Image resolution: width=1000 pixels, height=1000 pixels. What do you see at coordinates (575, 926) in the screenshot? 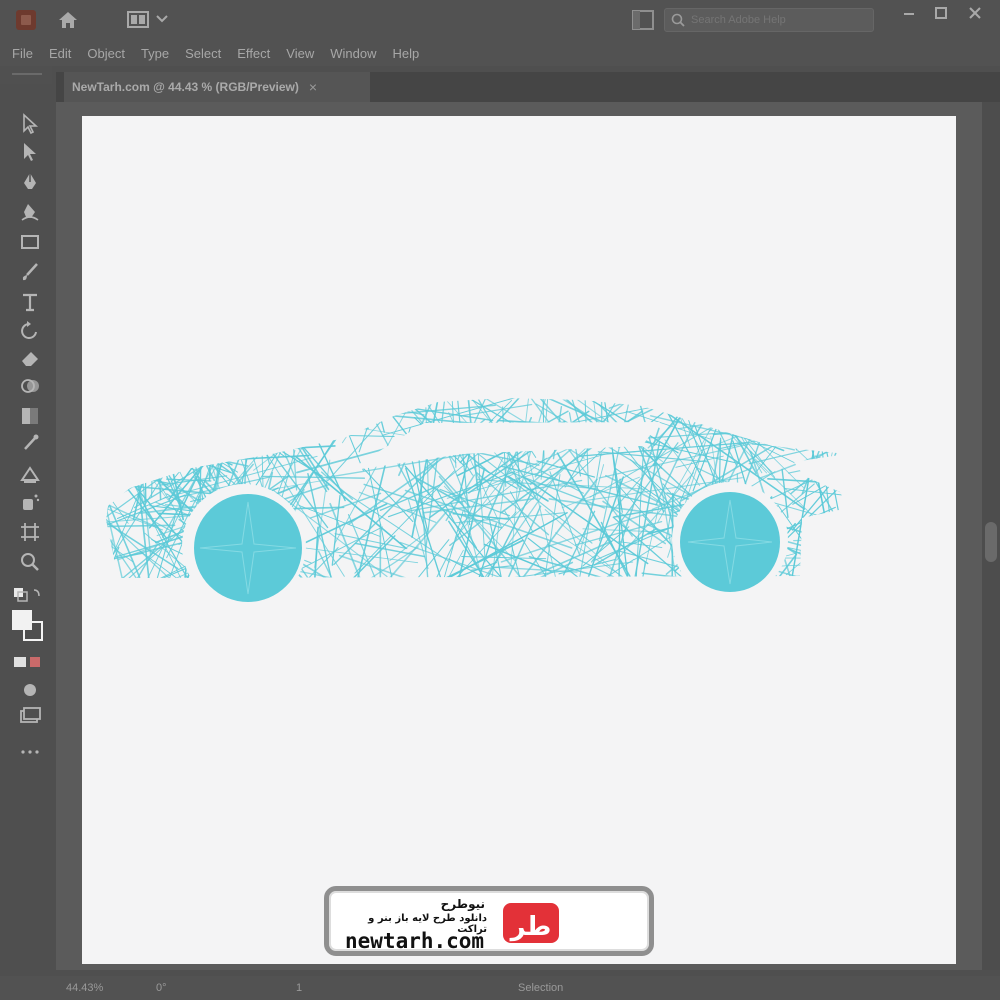
I see `newtarh-logo: نیوطرح طر` at bounding box center [575, 926].